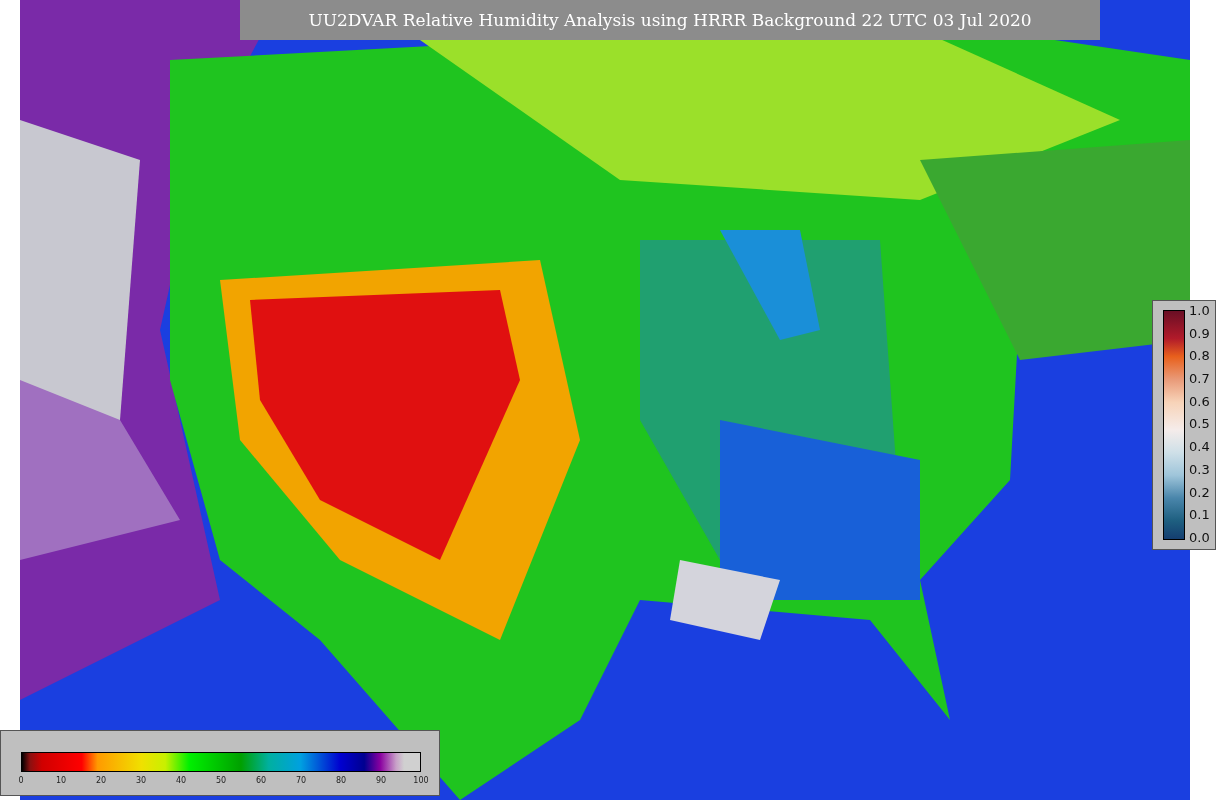 Image resolution: width=1216 pixels, height=800 pixels. I want to click on tick-label: 50, so click(221, 780).